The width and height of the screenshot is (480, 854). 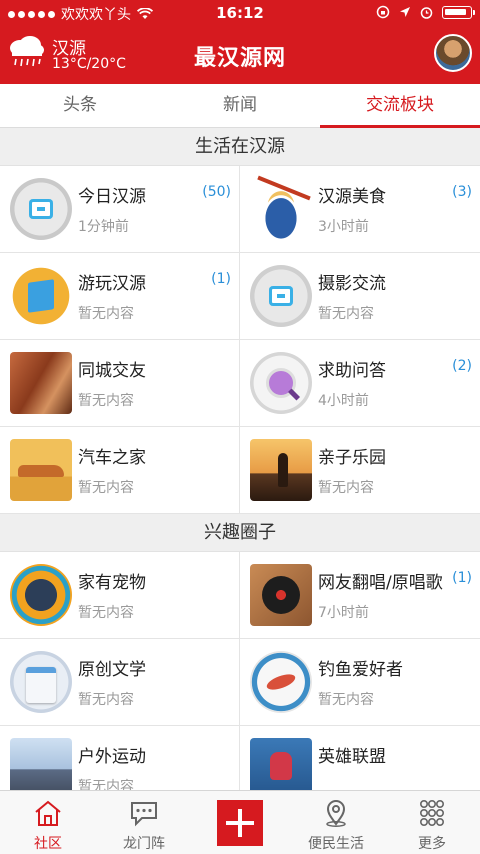 What do you see at coordinates (281, 595) in the screenshot?
I see `record-player-icon` at bounding box center [281, 595].